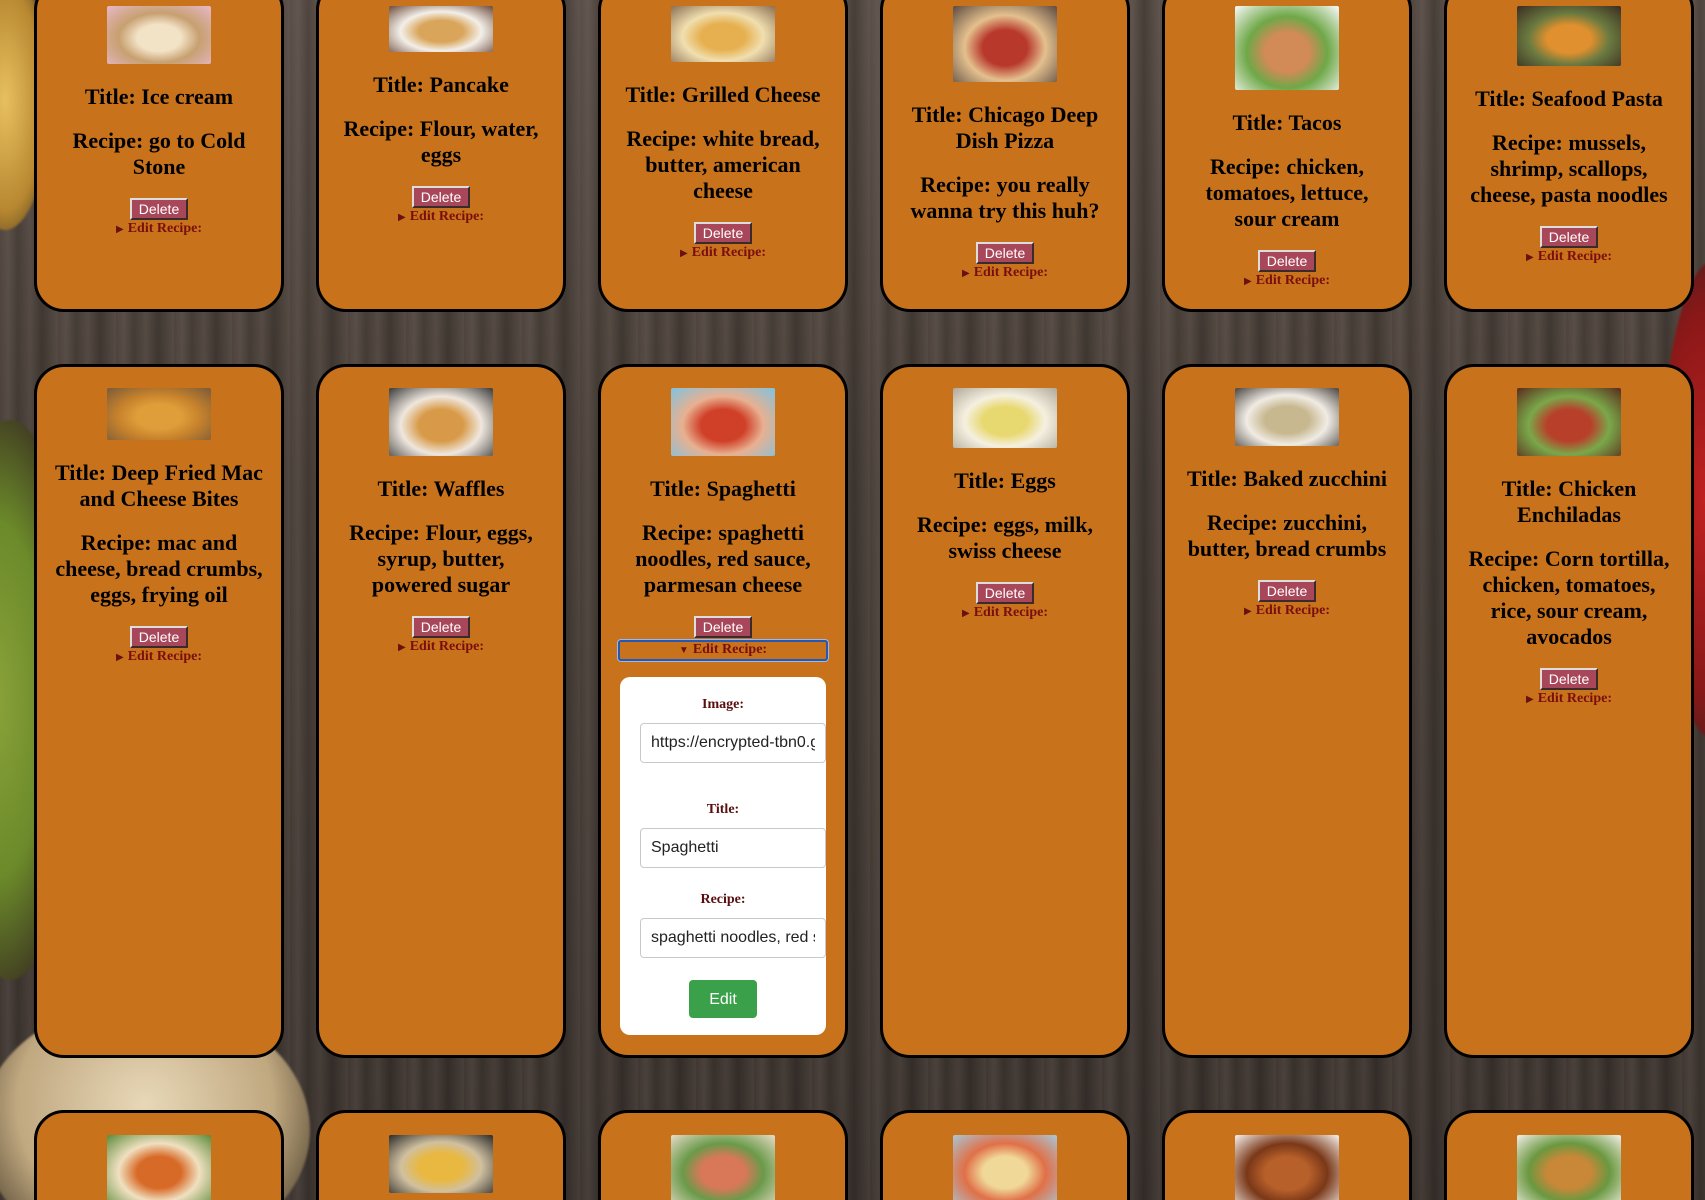  I want to click on recipe-ingredients: Recipe: you really wanna try this huh?, so click(1005, 197).